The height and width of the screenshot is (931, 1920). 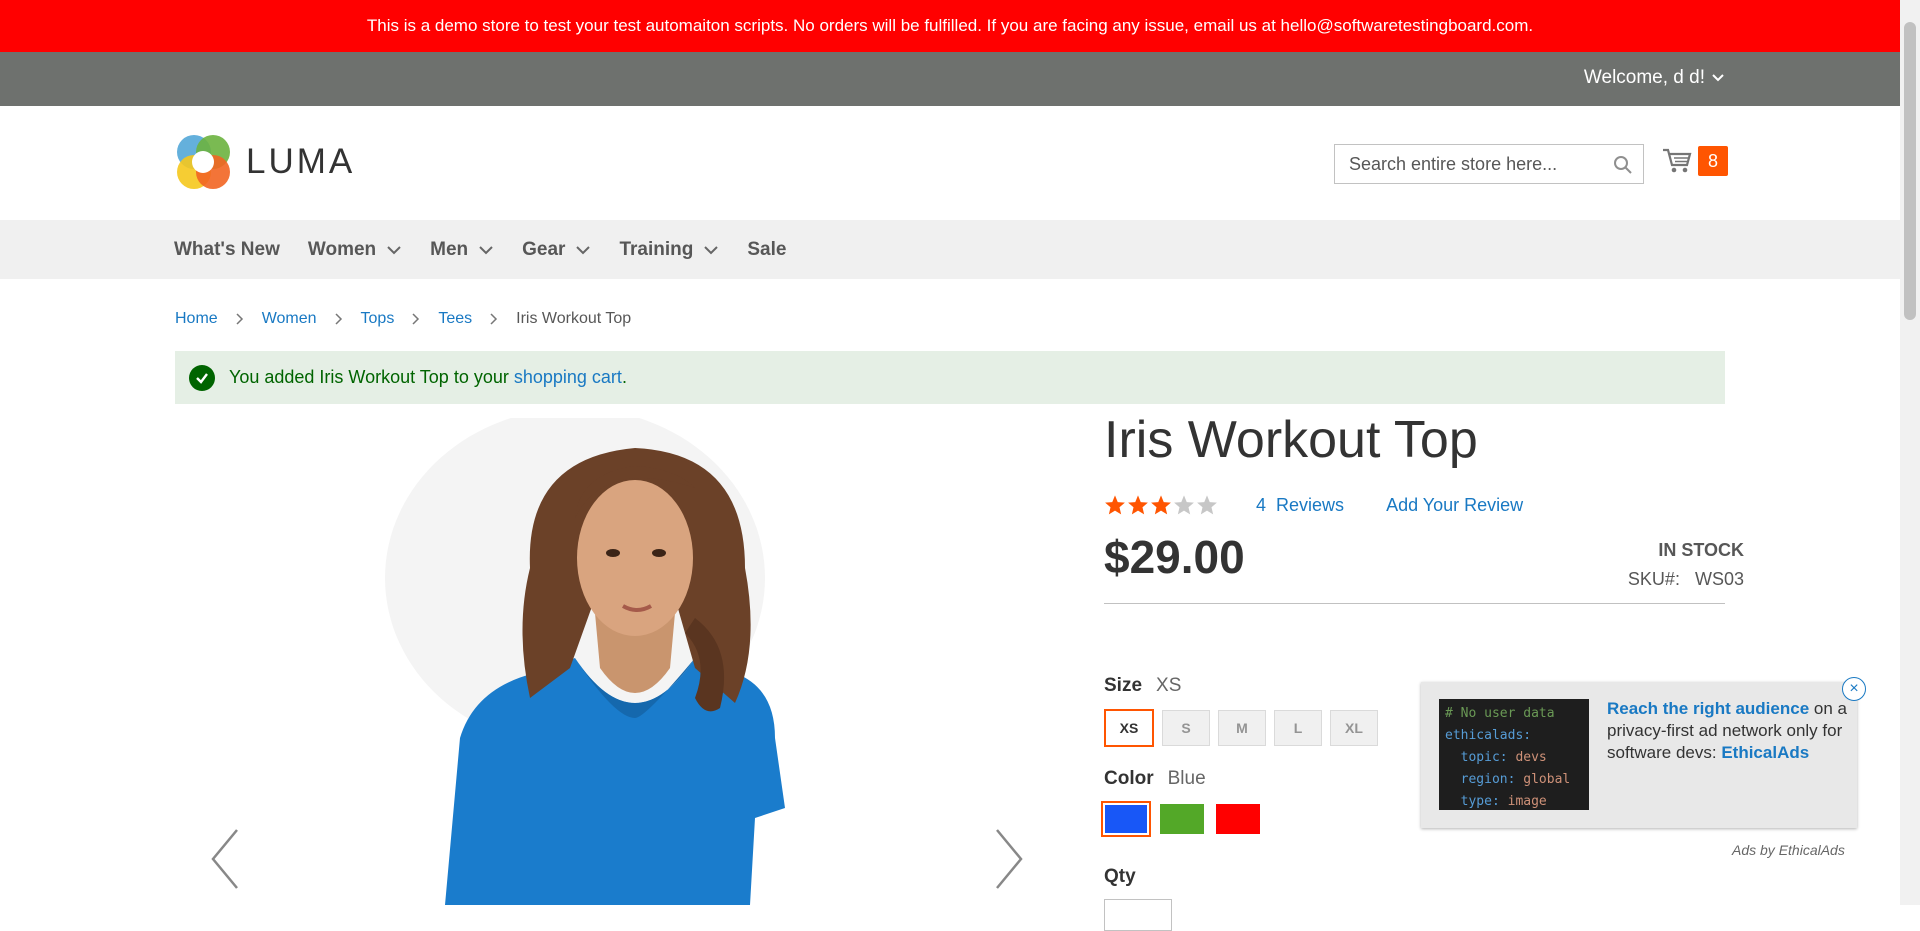 What do you see at coordinates (203, 162) in the screenshot?
I see `luma-logo-icon` at bounding box center [203, 162].